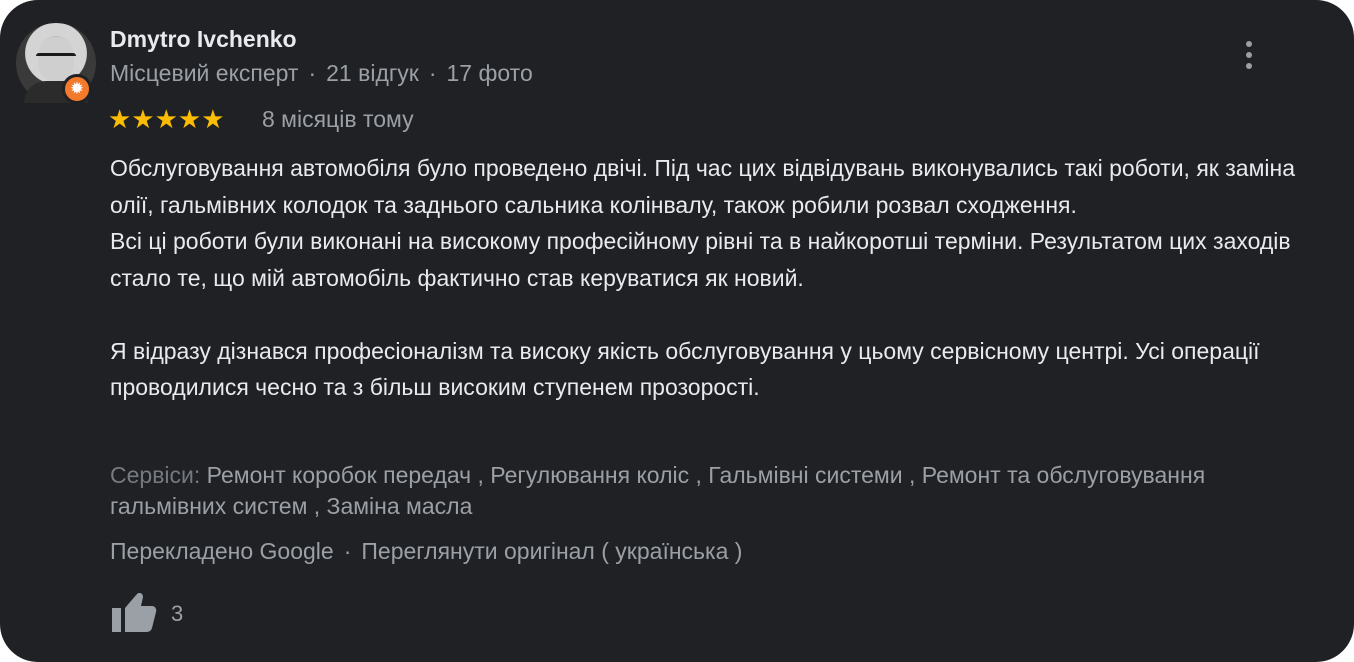 Image resolution: width=1354 pixels, height=662 pixels. What do you see at coordinates (489, 73) in the screenshot?
I see `reviewer-photo-count: 17 фото` at bounding box center [489, 73].